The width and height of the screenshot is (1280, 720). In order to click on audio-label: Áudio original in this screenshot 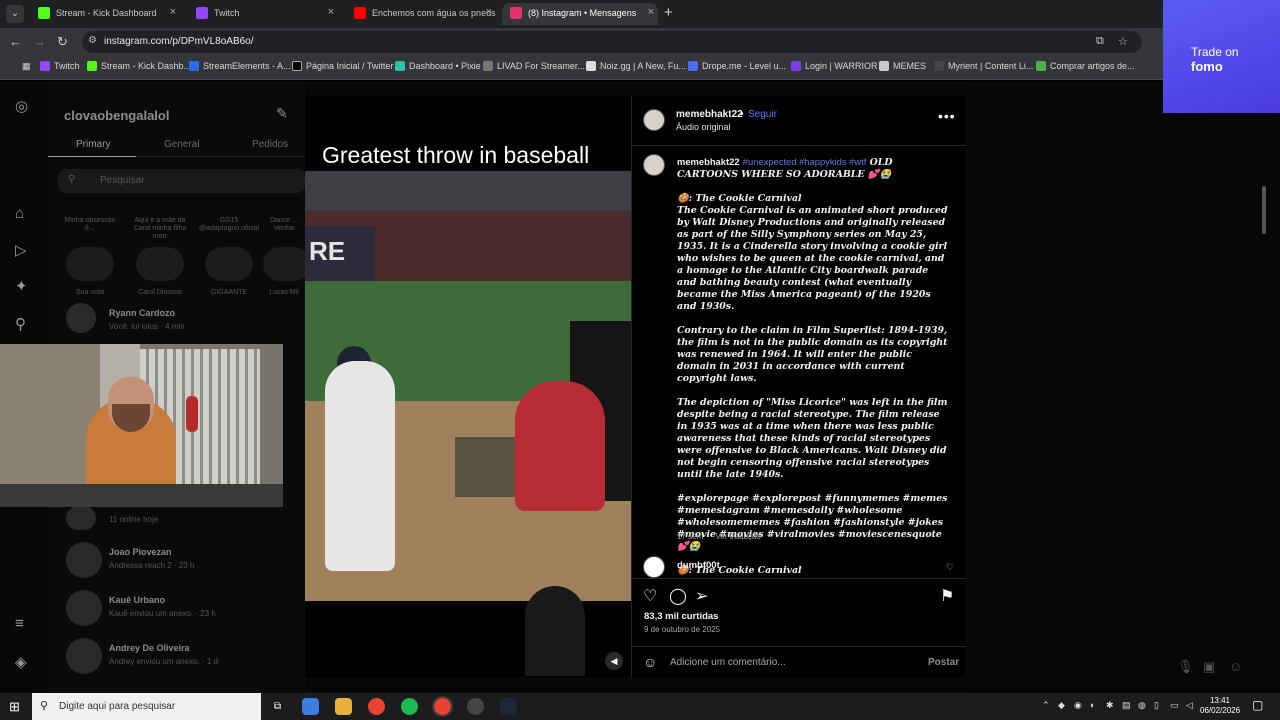, I will do `click(703, 127)`.